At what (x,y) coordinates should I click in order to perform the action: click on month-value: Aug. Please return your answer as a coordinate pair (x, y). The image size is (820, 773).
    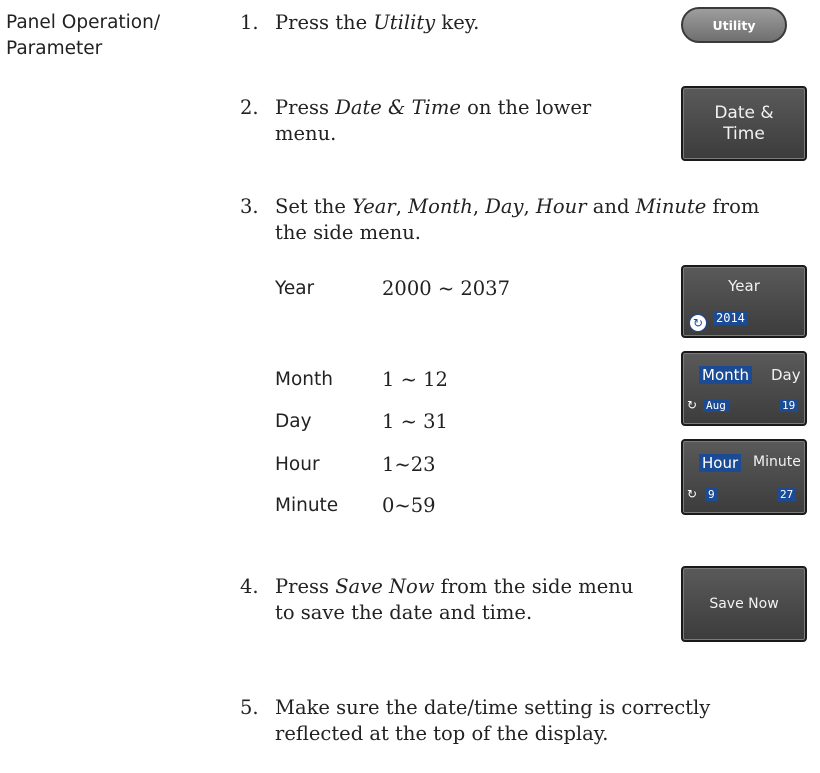
    Looking at the image, I should click on (716, 405).